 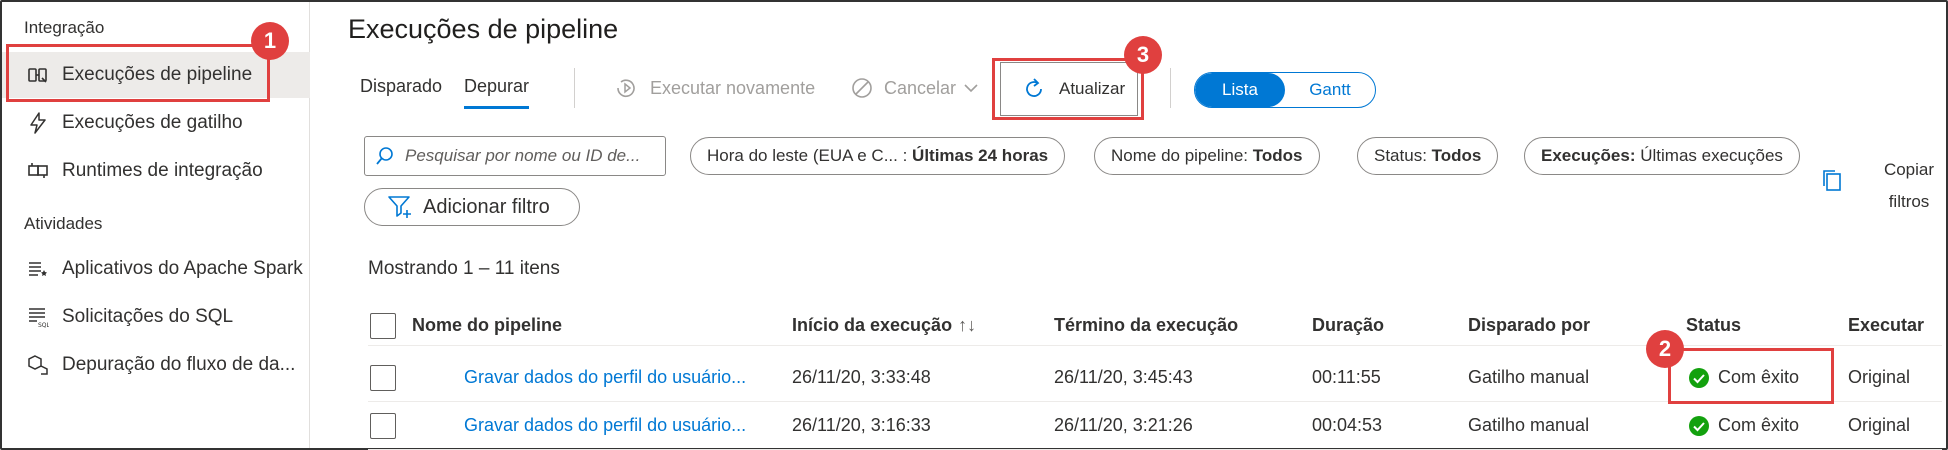 What do you see at coordinates (38, 317) in the screenshot?
I see `sql-requests-icon: SQL` at bounding box center [38, 317].